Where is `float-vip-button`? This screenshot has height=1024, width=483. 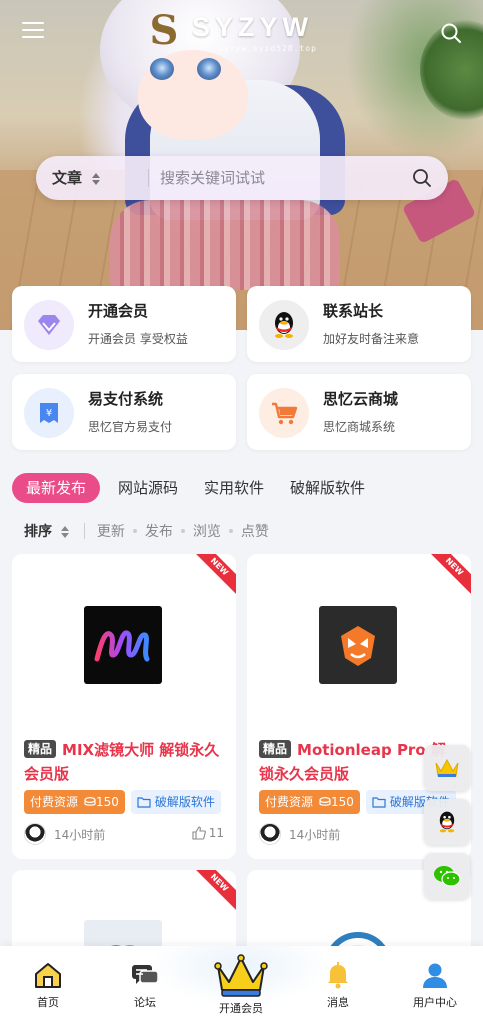 float-vip-button is located at coordinates (447, 768).